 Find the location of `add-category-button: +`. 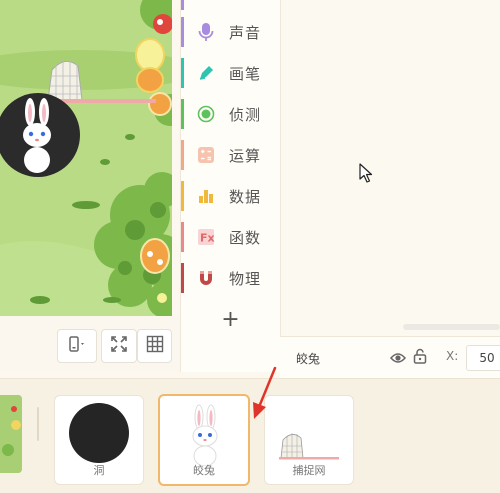

add-category-button: + is located at coordinates (230, 319).